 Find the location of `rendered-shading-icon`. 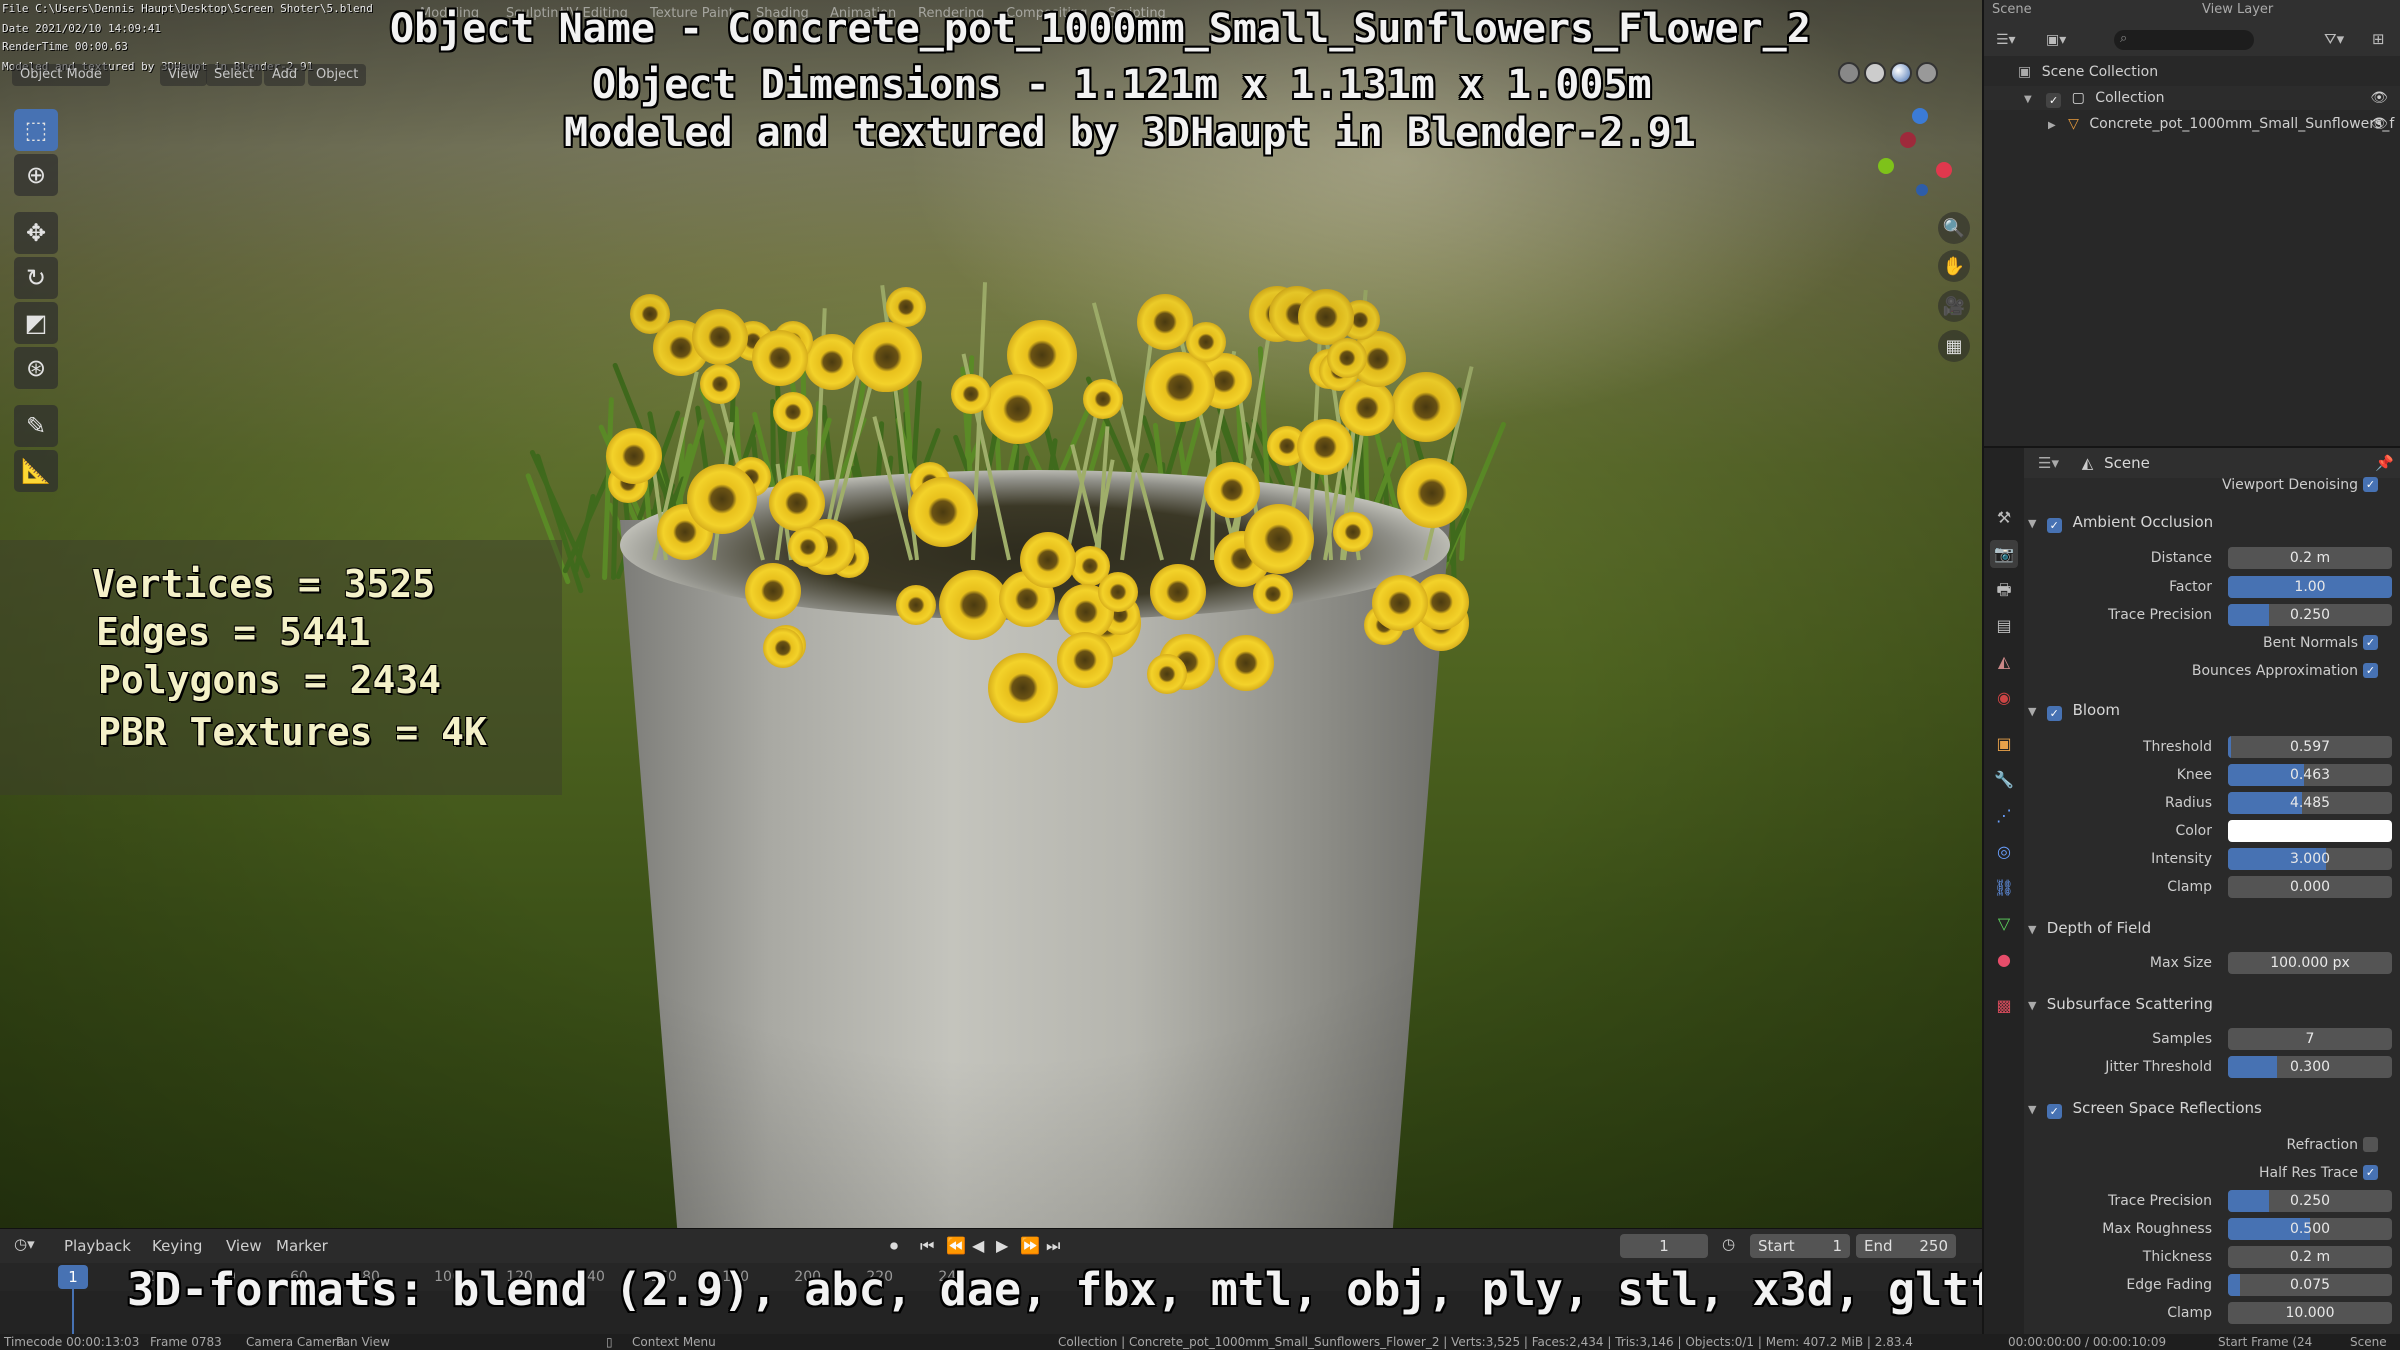

rendered-shading-icon is located at coordinates (1927, 73).